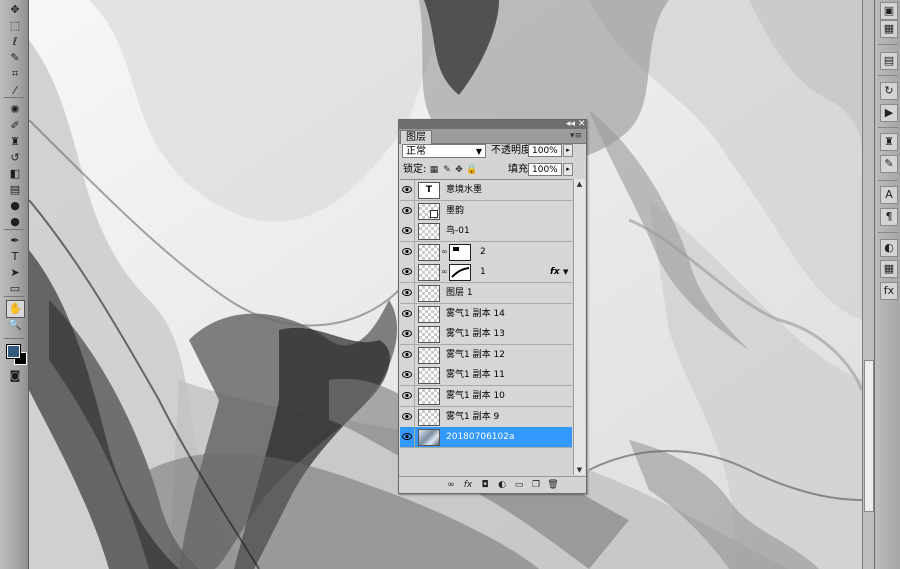 The height and width of the screenshot is (569, 900). What do you see at coordinates (459, 170) in the screenshot?
I see `lock-position-icon: ✥` at bounding box center [459, 170].